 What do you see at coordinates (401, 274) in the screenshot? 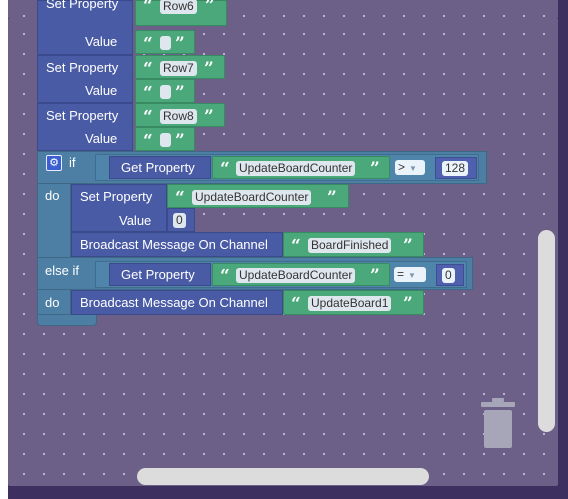
I see `operator-symbol: =` at bounding box center [401, 274].